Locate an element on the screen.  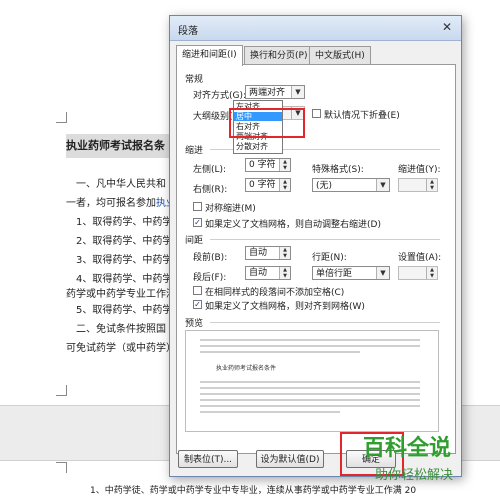
indent-left-input: 0 字符 ▲ ▼ is located at coordinates (268, 165).